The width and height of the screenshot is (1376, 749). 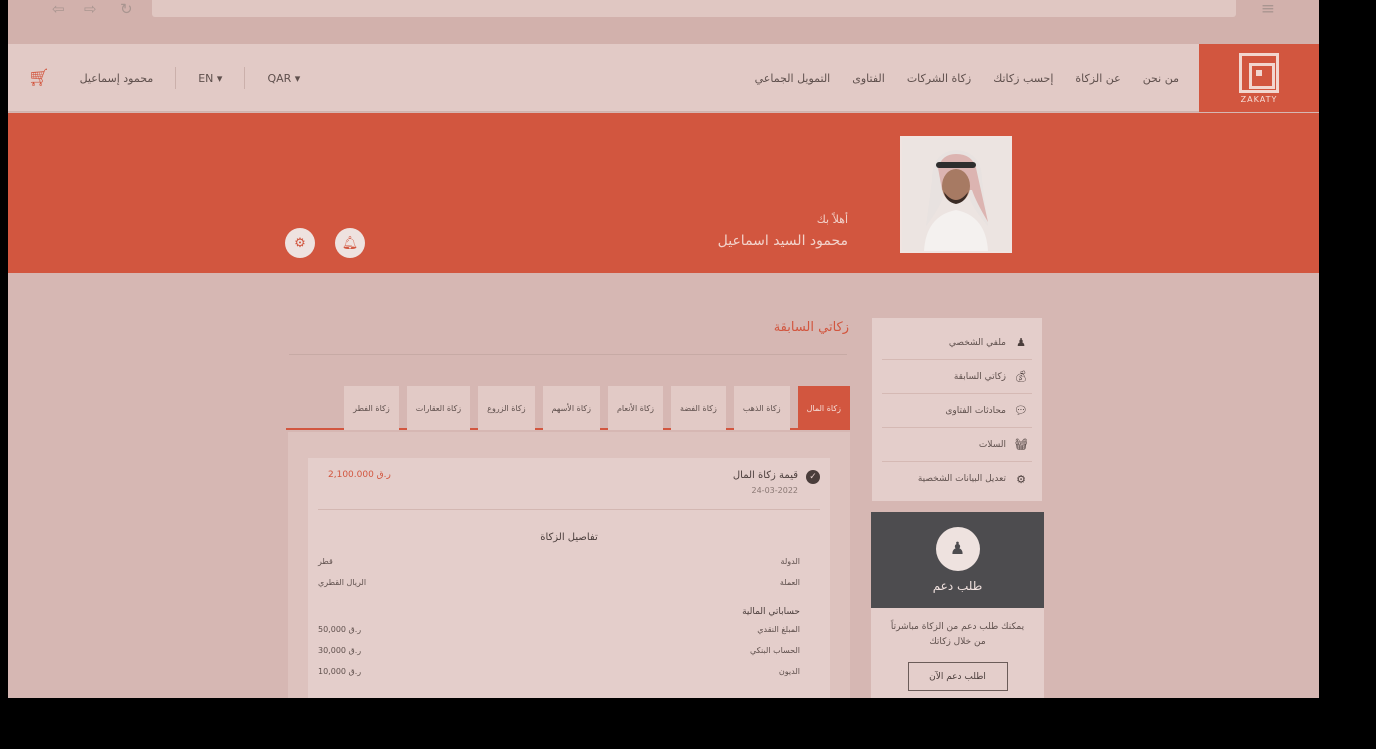 I want to click on notifications-button: 🔔︎, so click(x=350, y=243).